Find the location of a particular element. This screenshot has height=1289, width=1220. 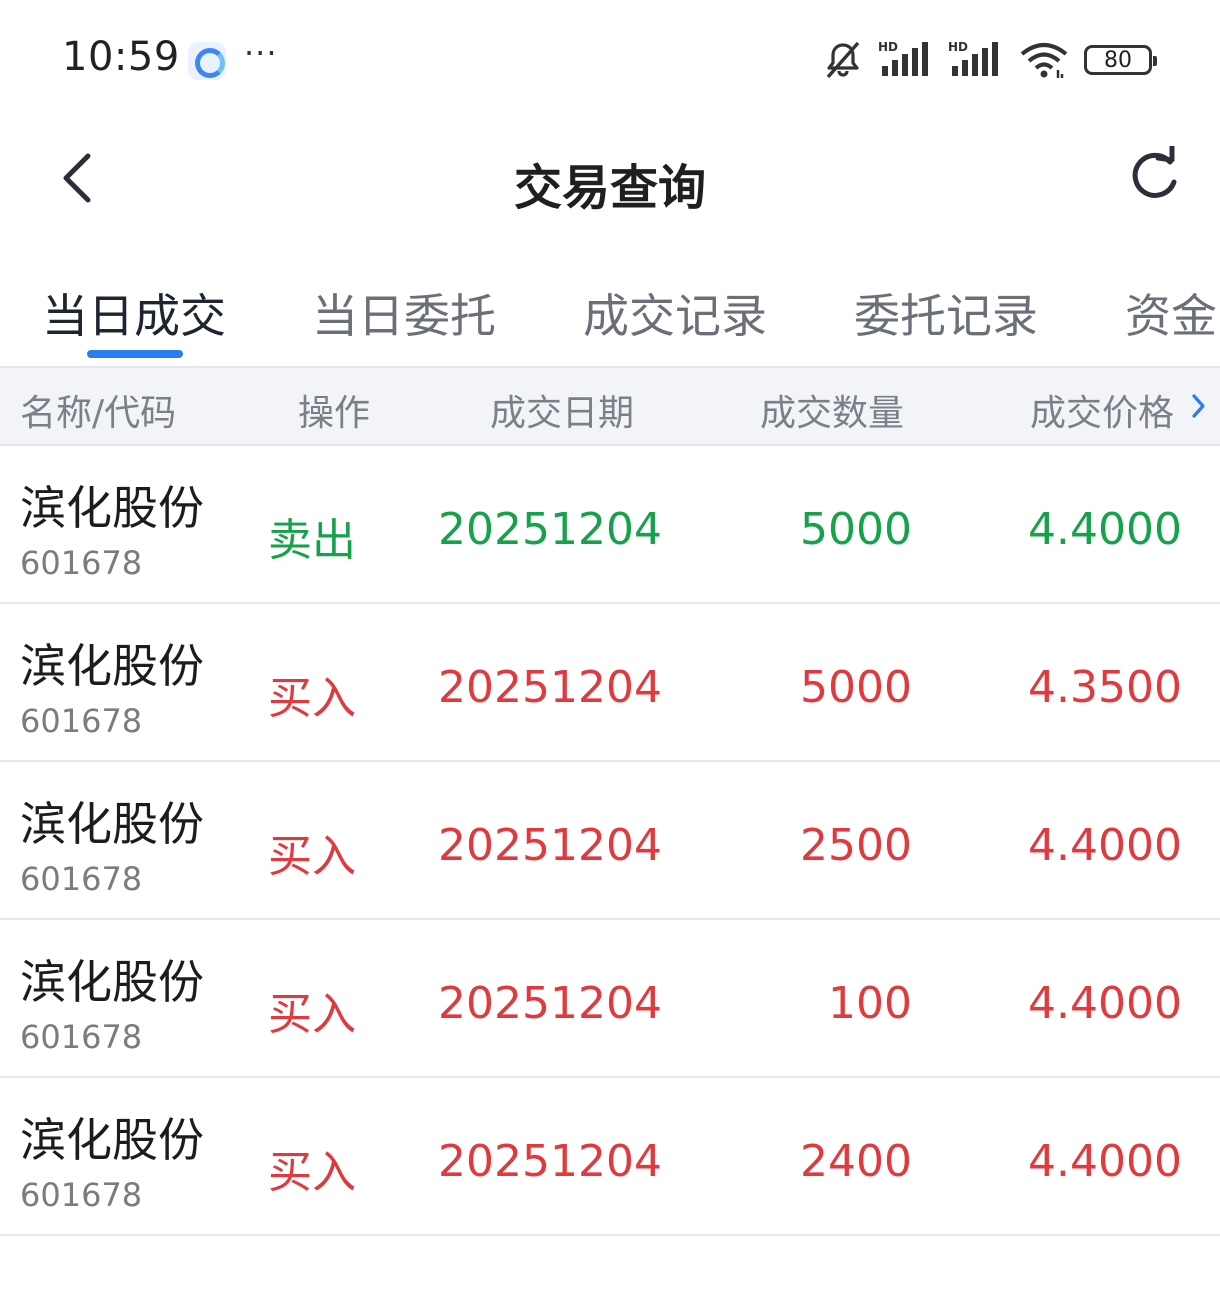

table-row: 滨化股份 601678 买入 20251204 2500 4.4000 is located at coordinates (610, 841).